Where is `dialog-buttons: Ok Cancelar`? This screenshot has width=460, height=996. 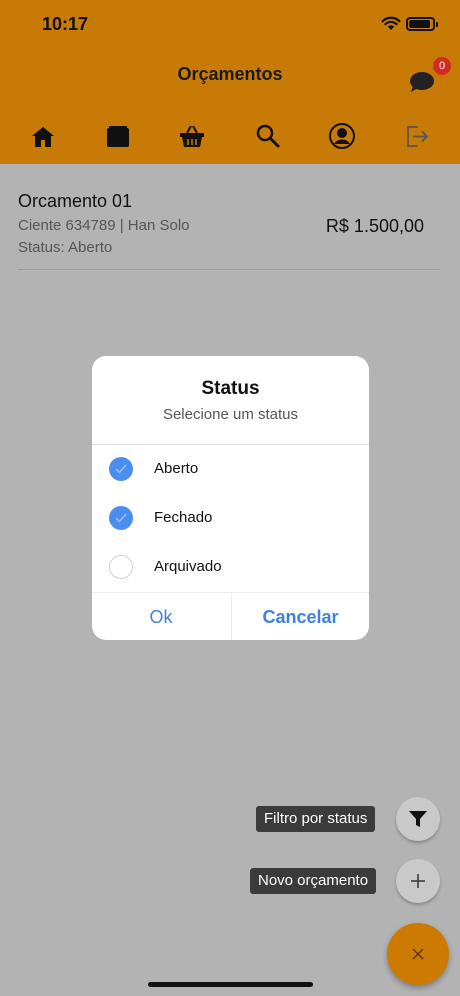 dialog-buttons: Ok Cancelar is located at coordinates (230, 616).